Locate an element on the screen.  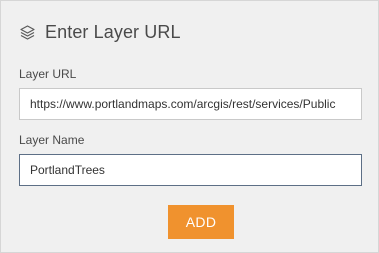
layer-name-input is located at coordinates (190, 170).